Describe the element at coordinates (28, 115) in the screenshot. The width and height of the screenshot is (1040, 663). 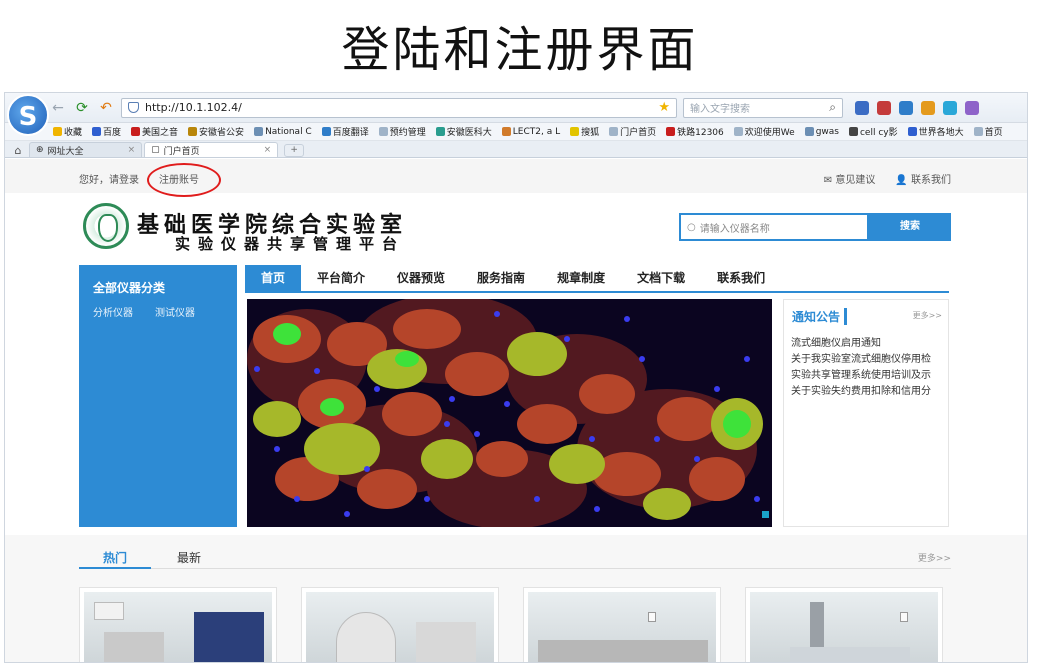
I see `sogou-logo-icon: S` at that location.